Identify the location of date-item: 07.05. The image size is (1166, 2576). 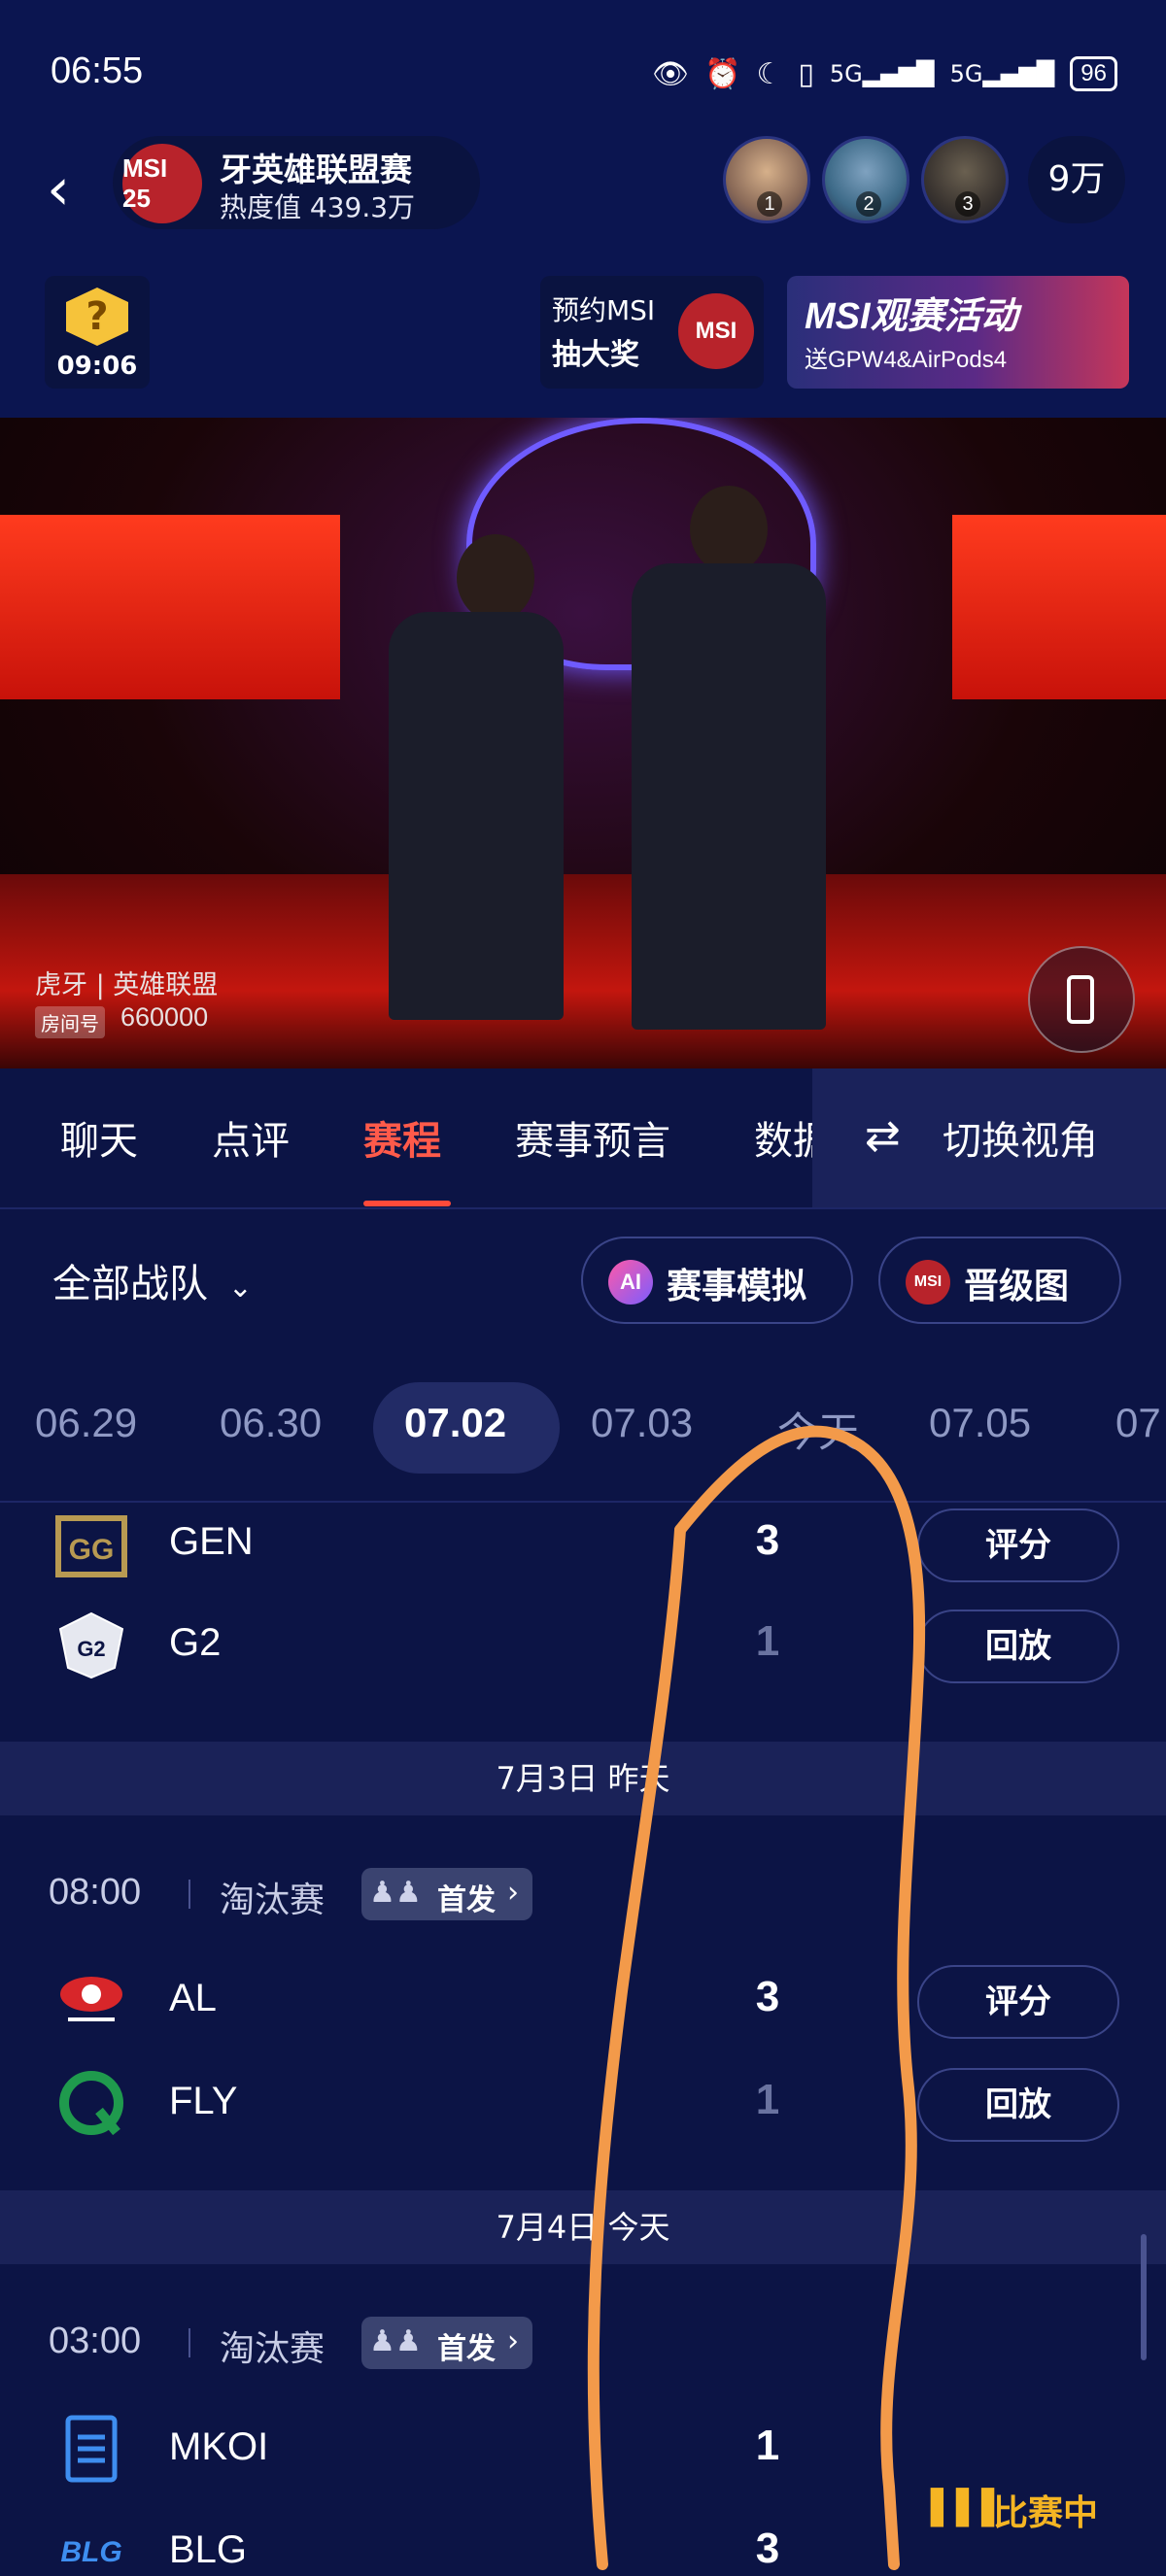
(980, 1423).